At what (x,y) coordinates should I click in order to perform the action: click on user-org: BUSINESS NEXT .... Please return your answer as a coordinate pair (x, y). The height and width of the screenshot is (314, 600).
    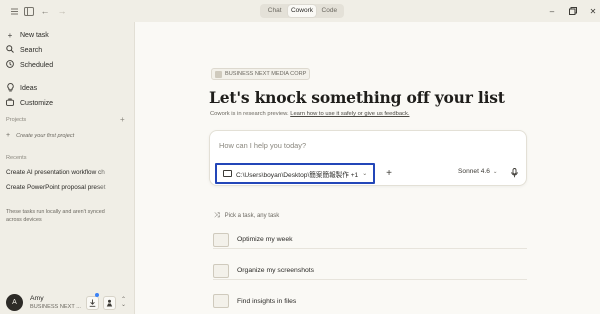
    Looking at the image, I should click on (55, 307).